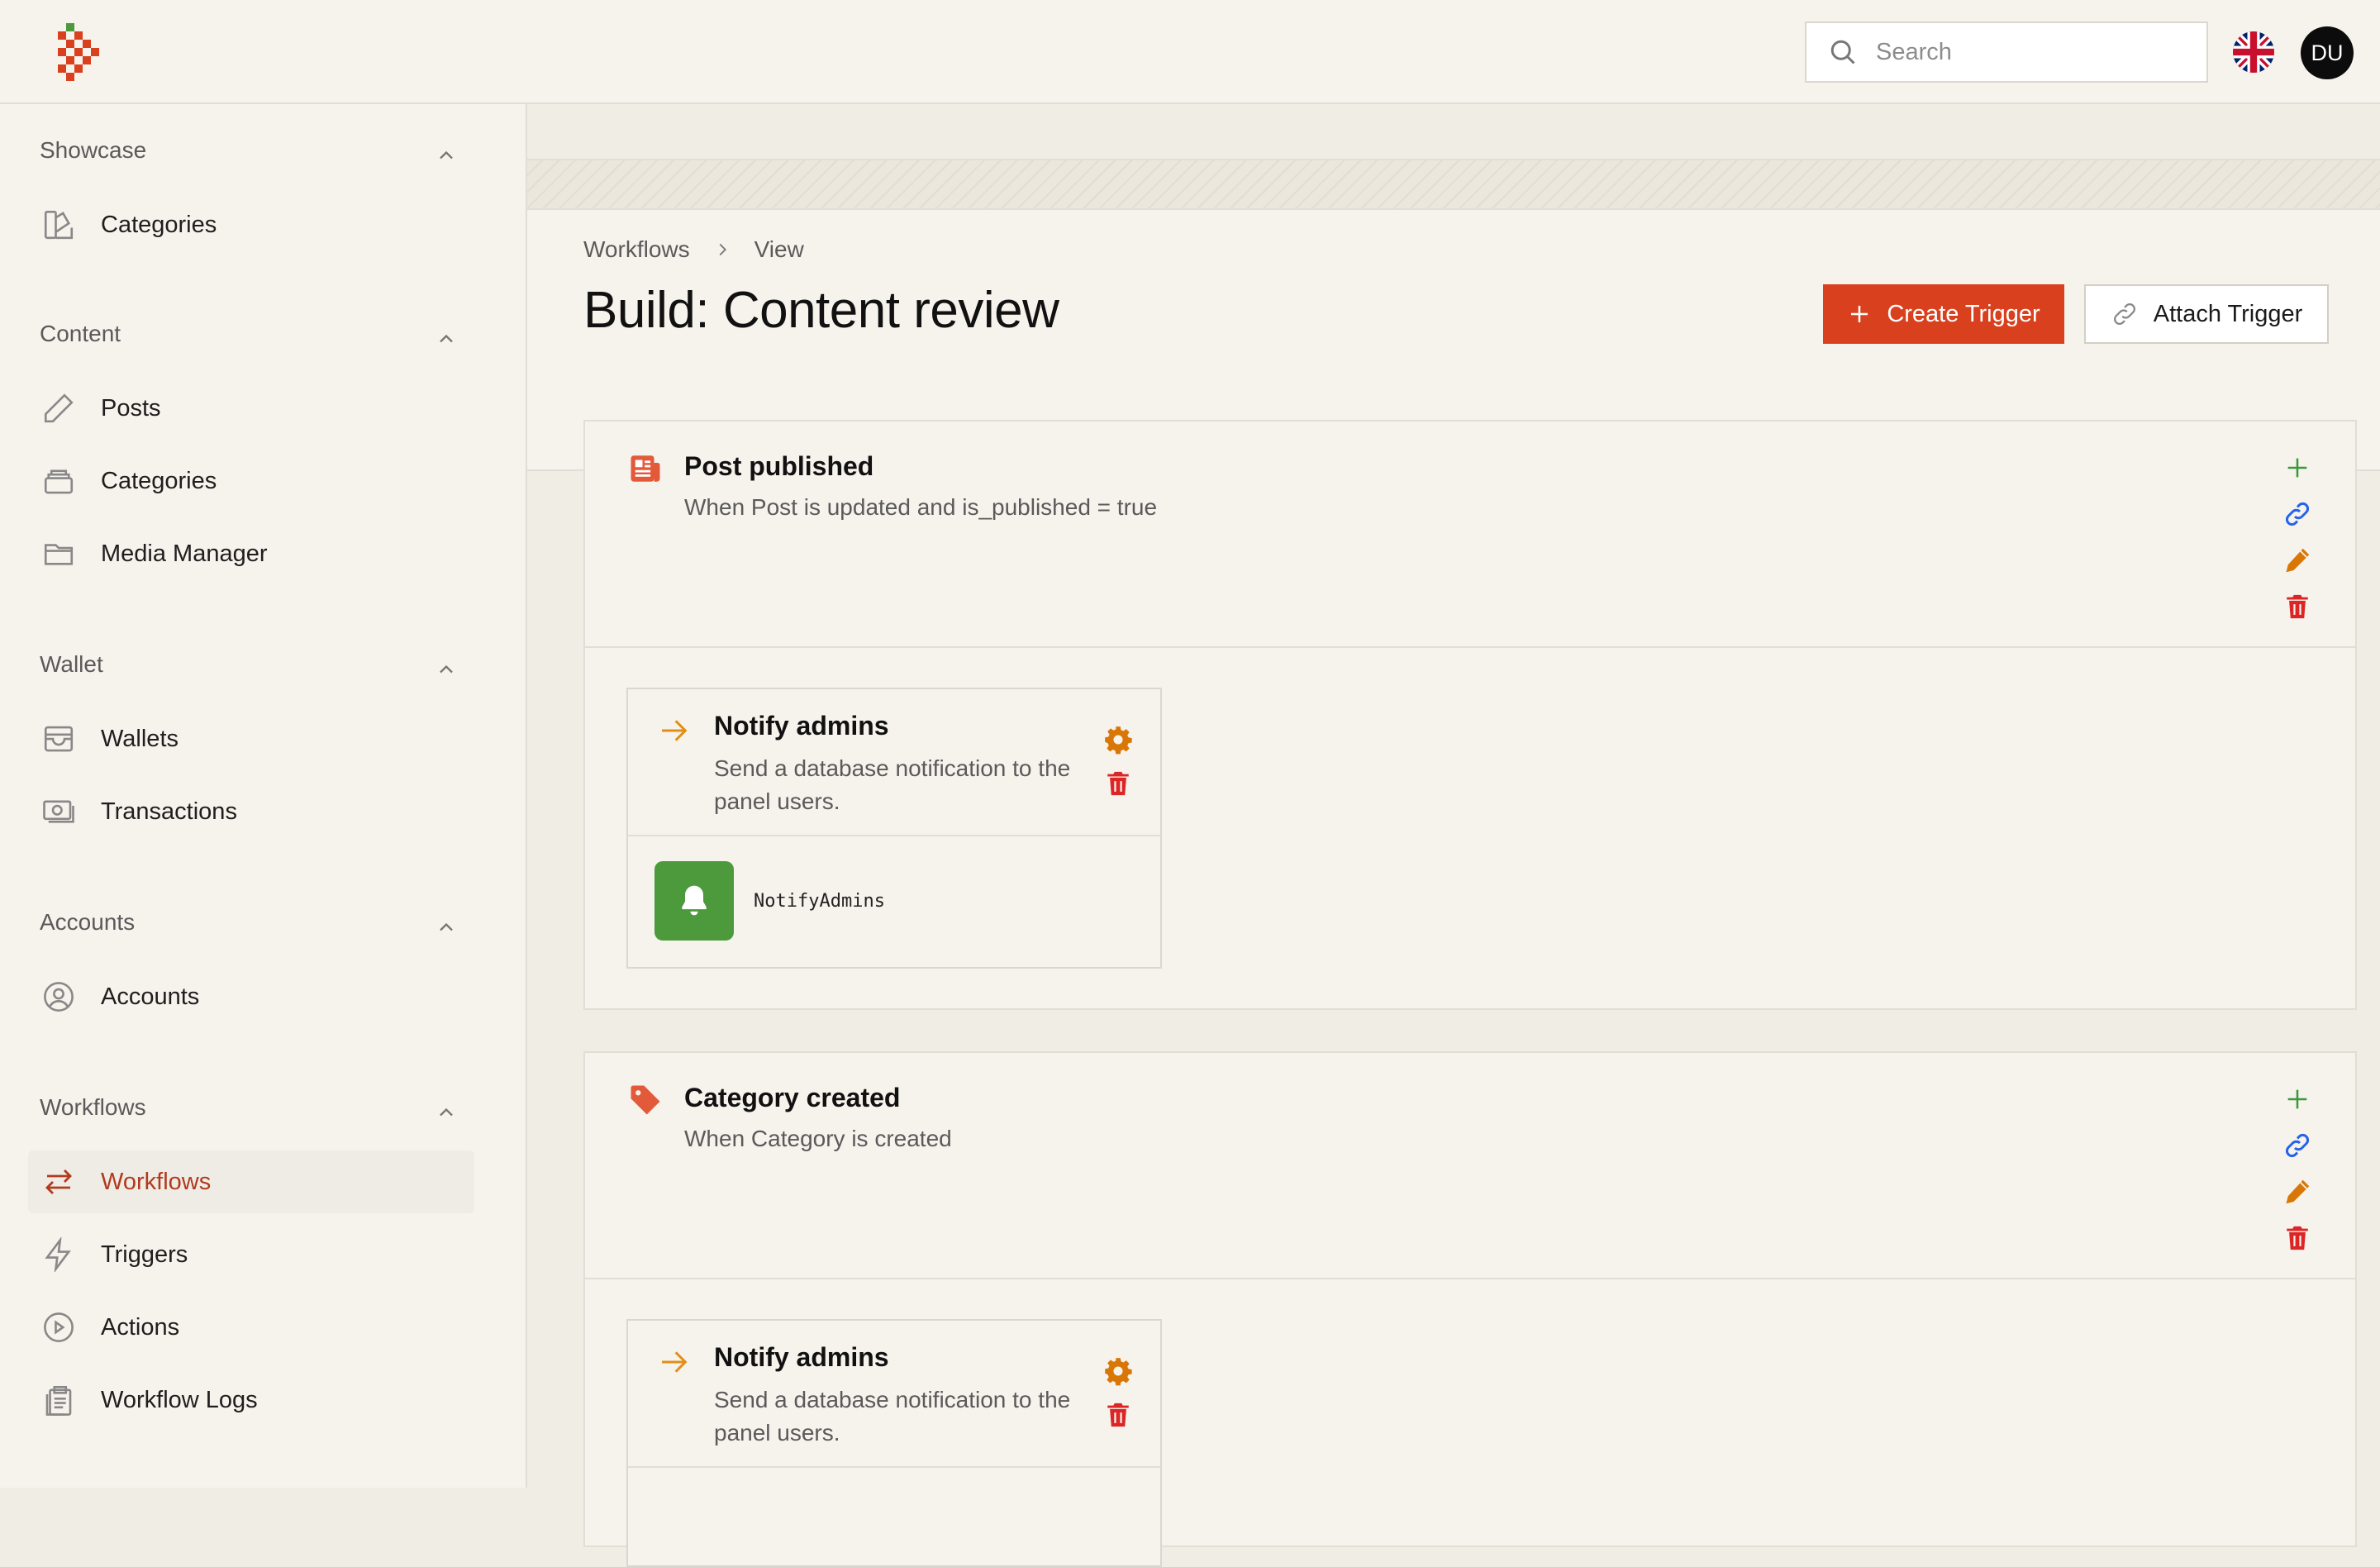  What do you see at coordinates (59, 739) in the screenshot?
I see `wallet-icon` at bounding box center [59, 739].